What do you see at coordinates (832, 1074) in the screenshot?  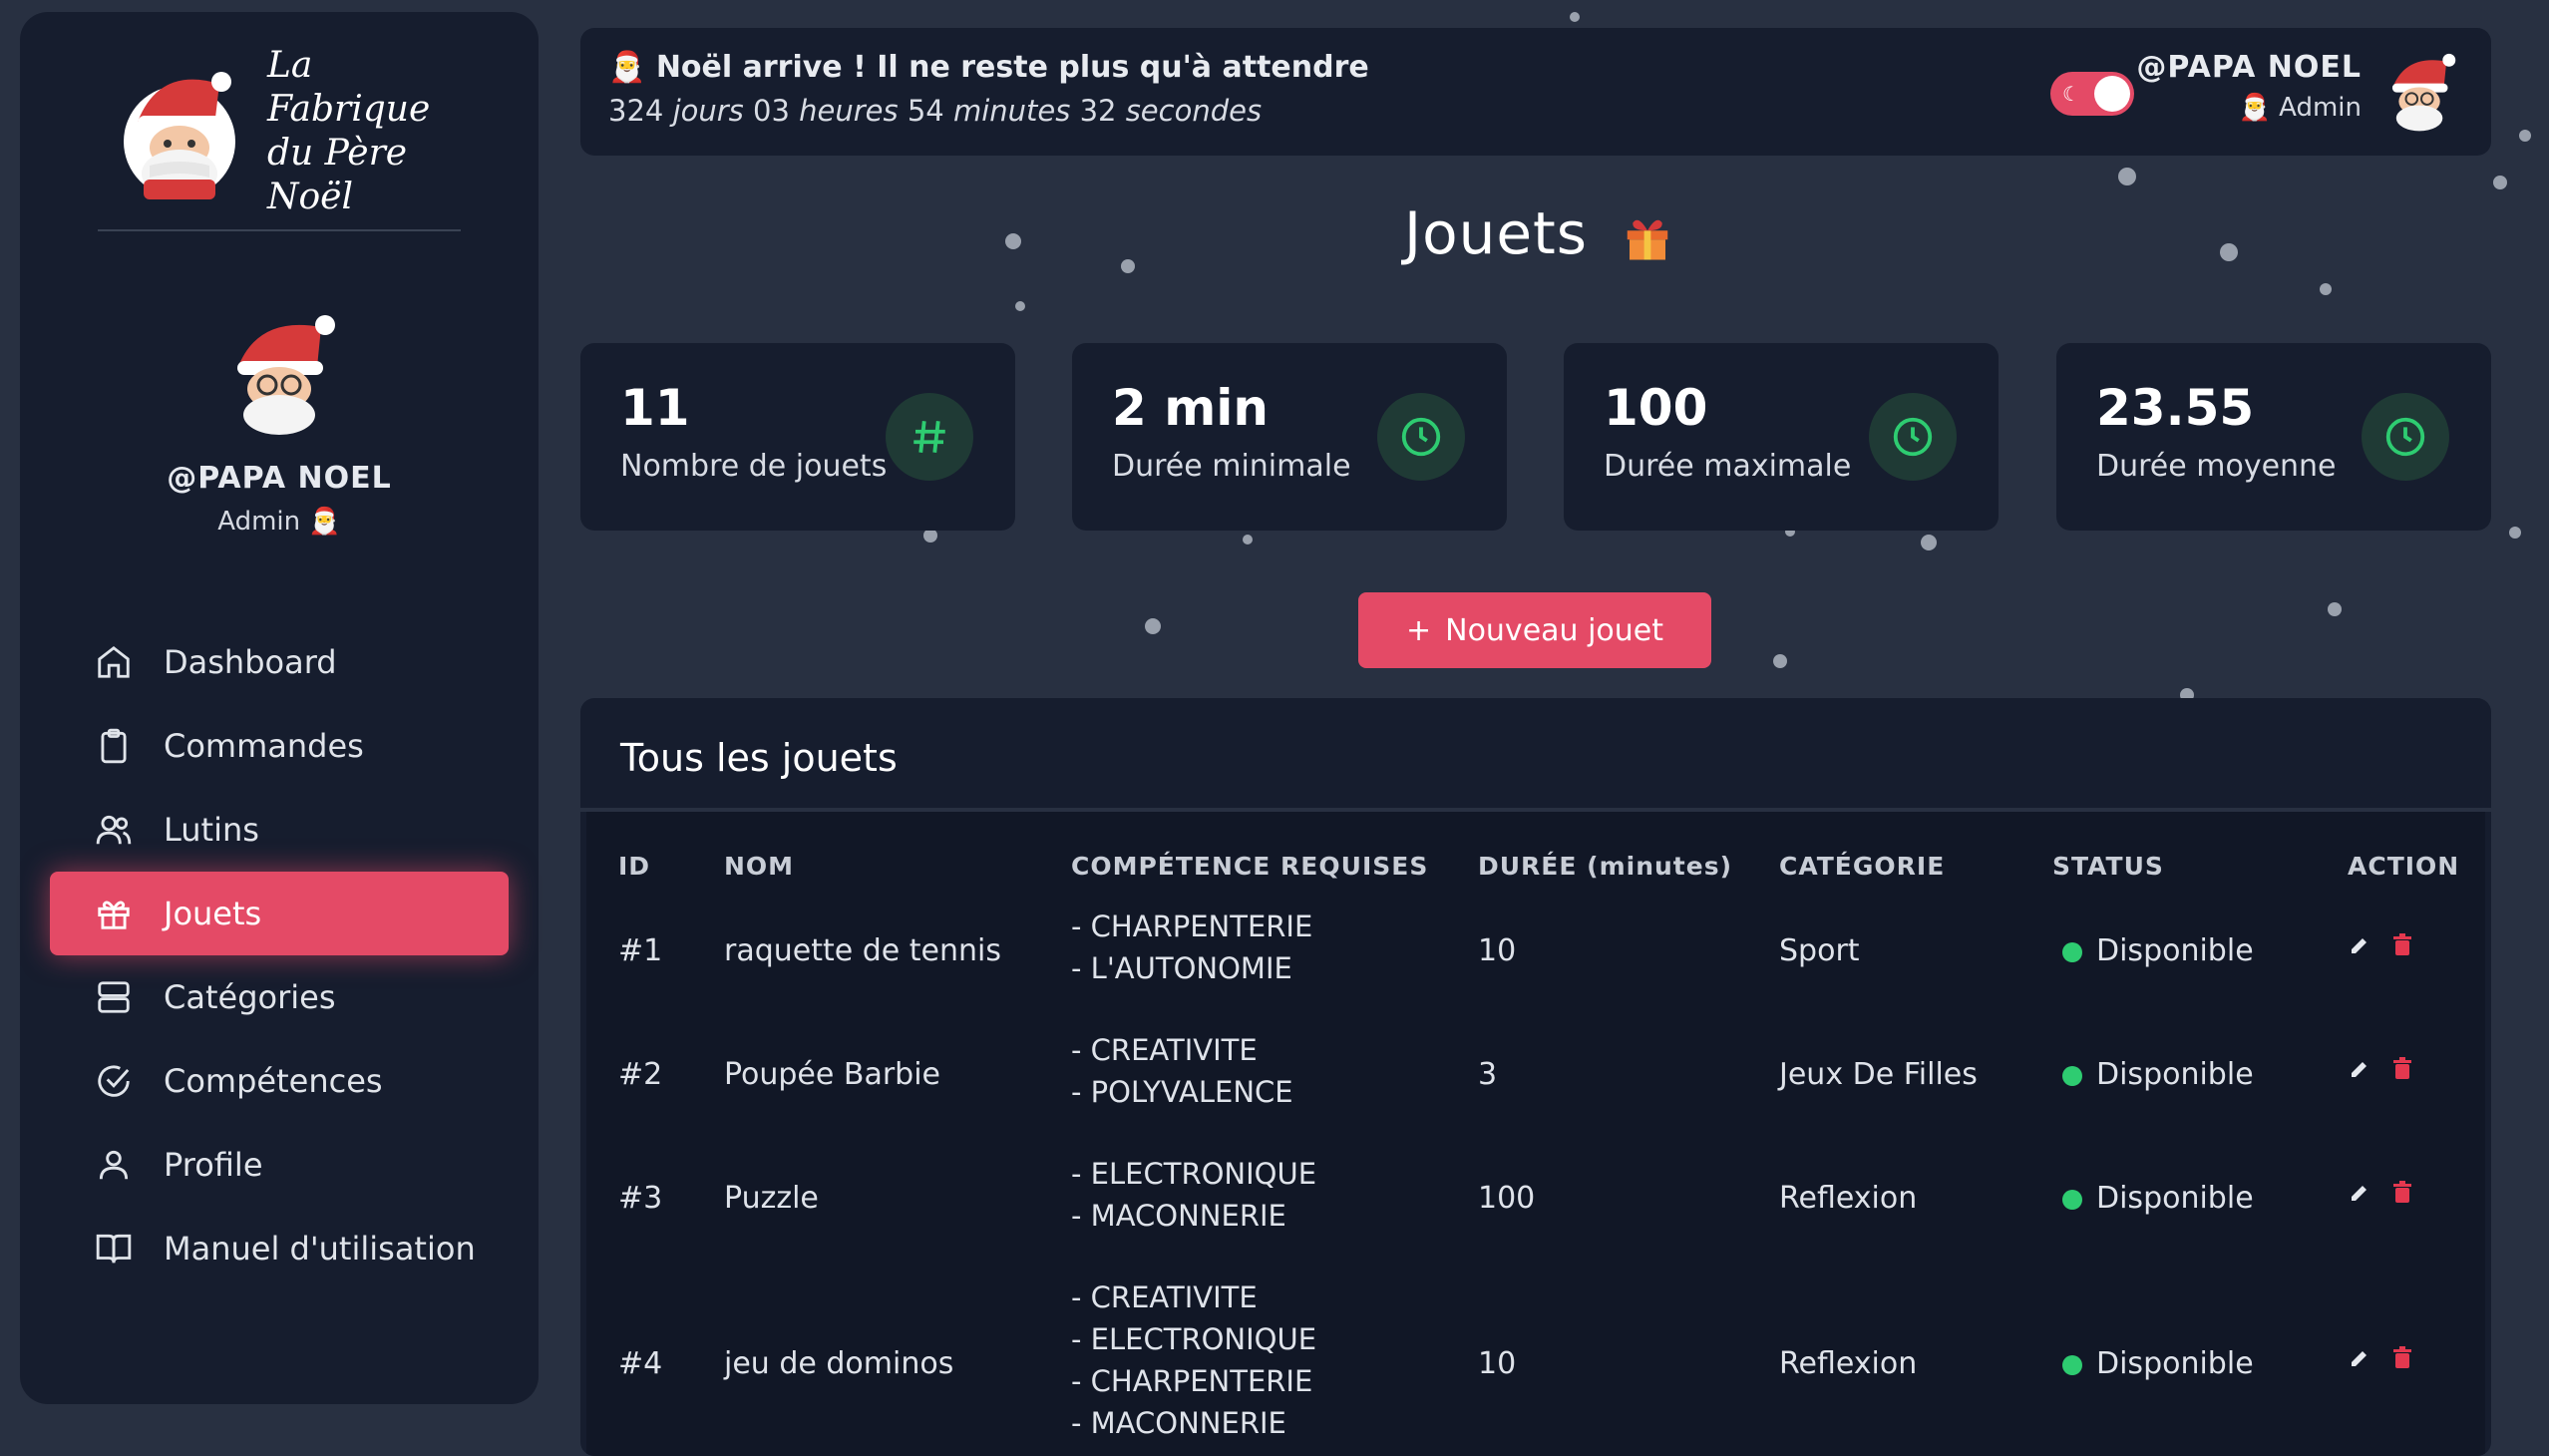 I see `cell-nom: Poupée Barbie` at bounding box center [832, 1074].